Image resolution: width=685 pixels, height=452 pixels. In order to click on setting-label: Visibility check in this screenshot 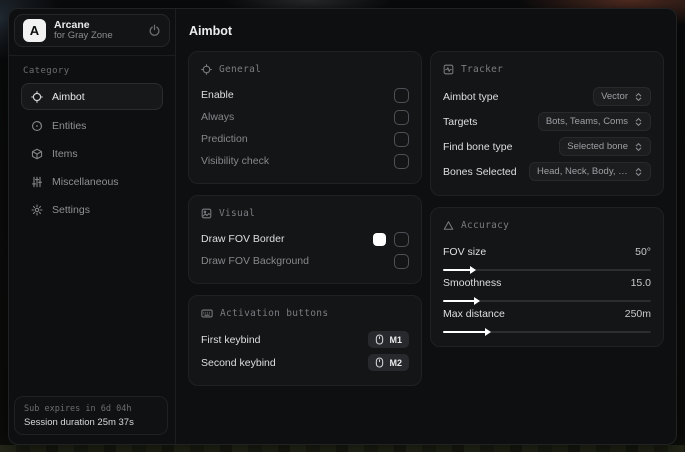, I will do `click(235, 161)`.